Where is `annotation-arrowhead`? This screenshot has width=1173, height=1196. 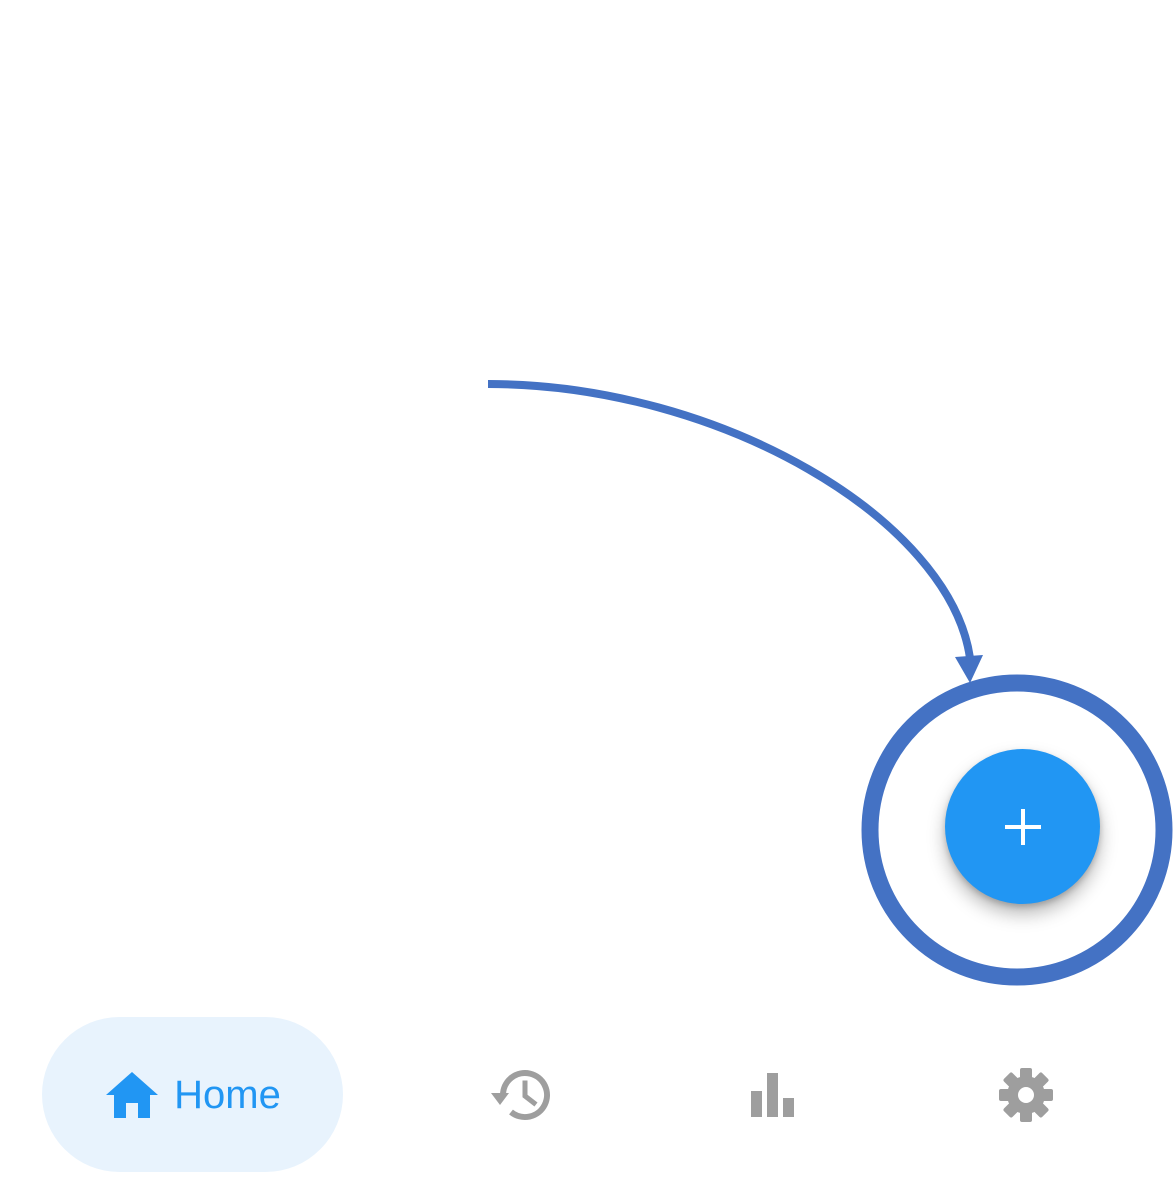
annotation-arrowhead is located at coordinates (969, 669).